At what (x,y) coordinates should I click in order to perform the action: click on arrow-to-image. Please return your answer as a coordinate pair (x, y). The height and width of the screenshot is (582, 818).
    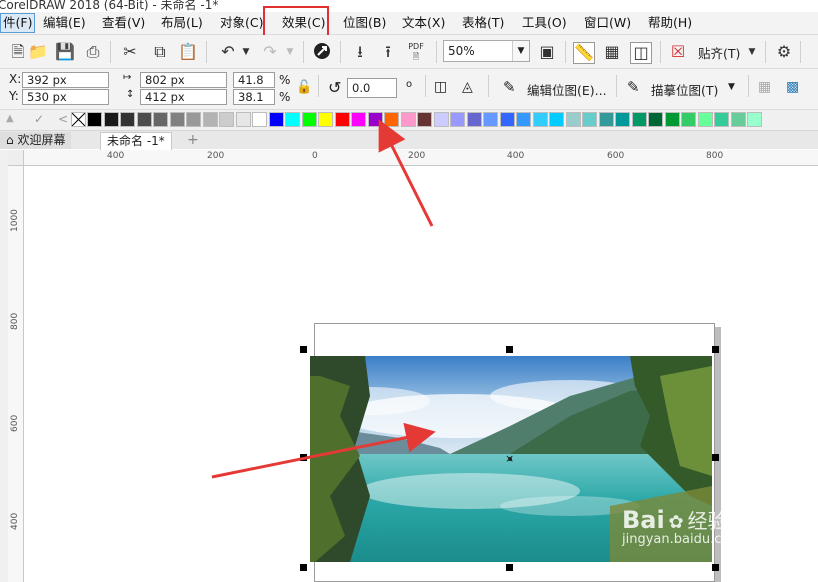
    Looking at the image, I should click on (323, 450).